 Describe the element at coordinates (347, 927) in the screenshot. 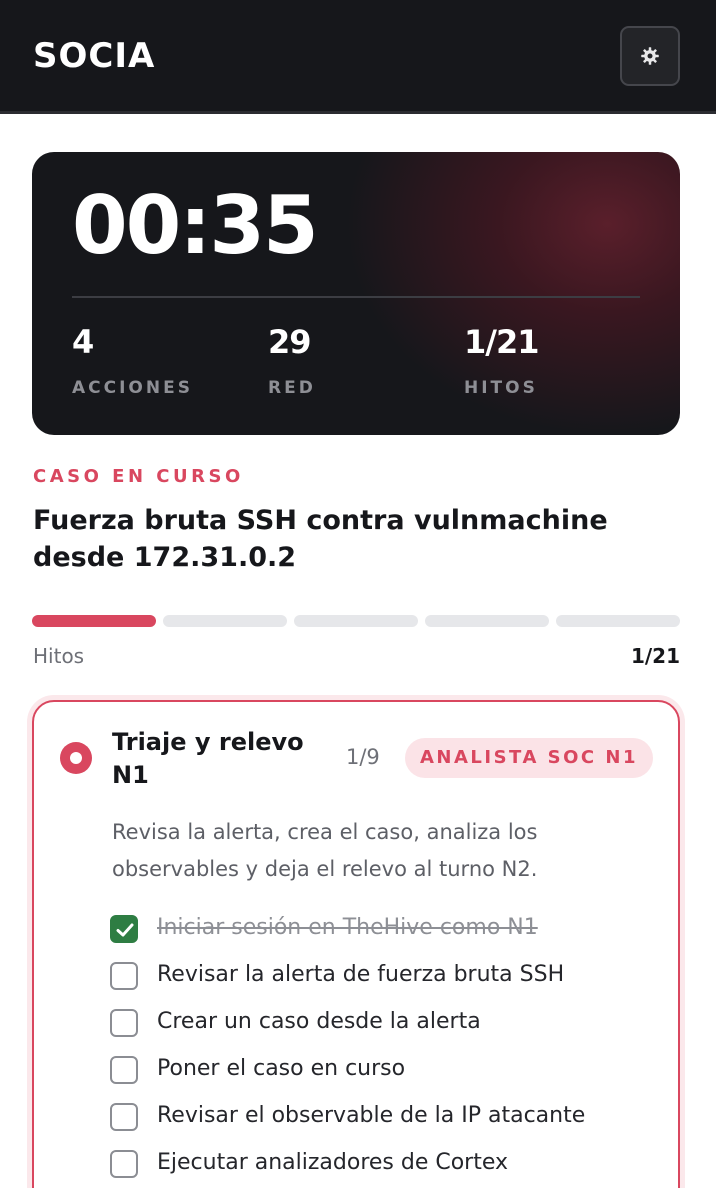

I see `task-label: Iniciar sesión en TheHive como N1` at that location.